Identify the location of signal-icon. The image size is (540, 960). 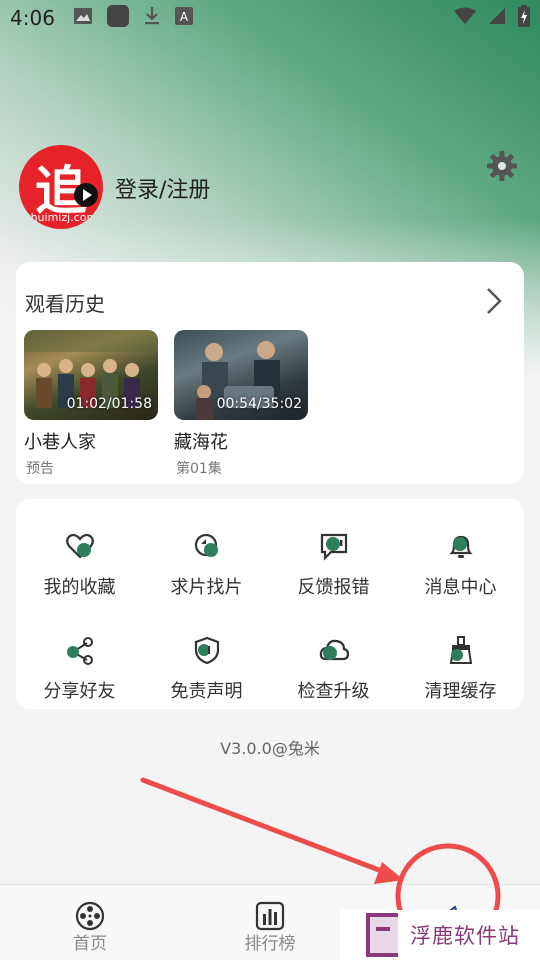
(497, 18).